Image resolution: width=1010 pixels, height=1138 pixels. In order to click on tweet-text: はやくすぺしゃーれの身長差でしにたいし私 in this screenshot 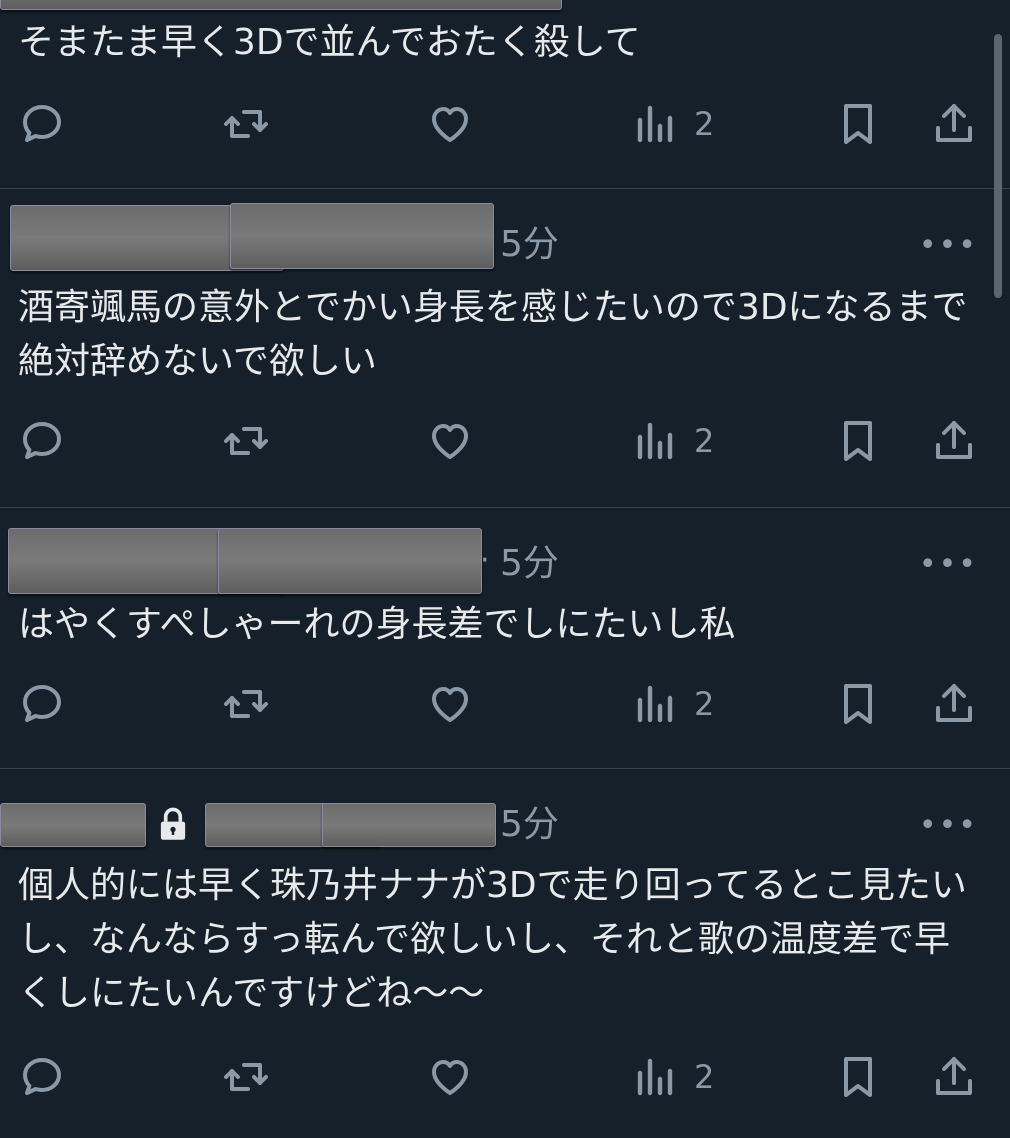, I will do `click(377, 624)`.